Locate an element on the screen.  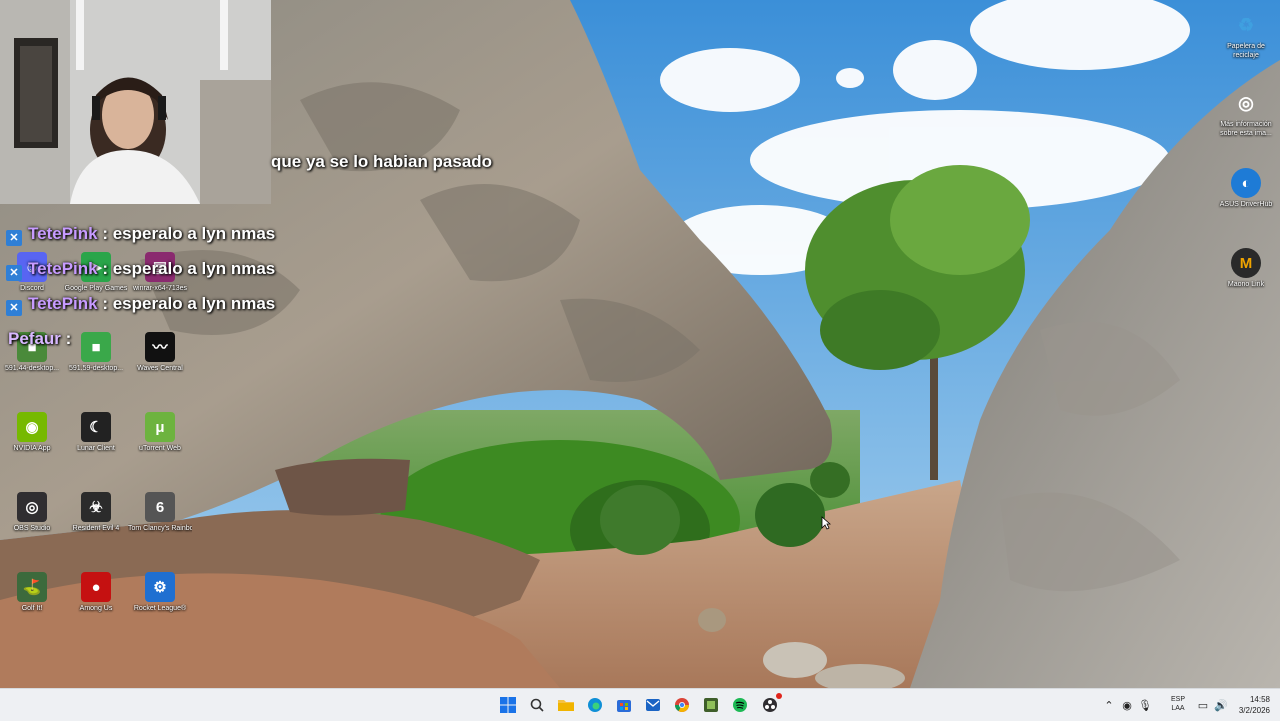
icon-label: uTorrent Web is located at coordinates (160, 448).